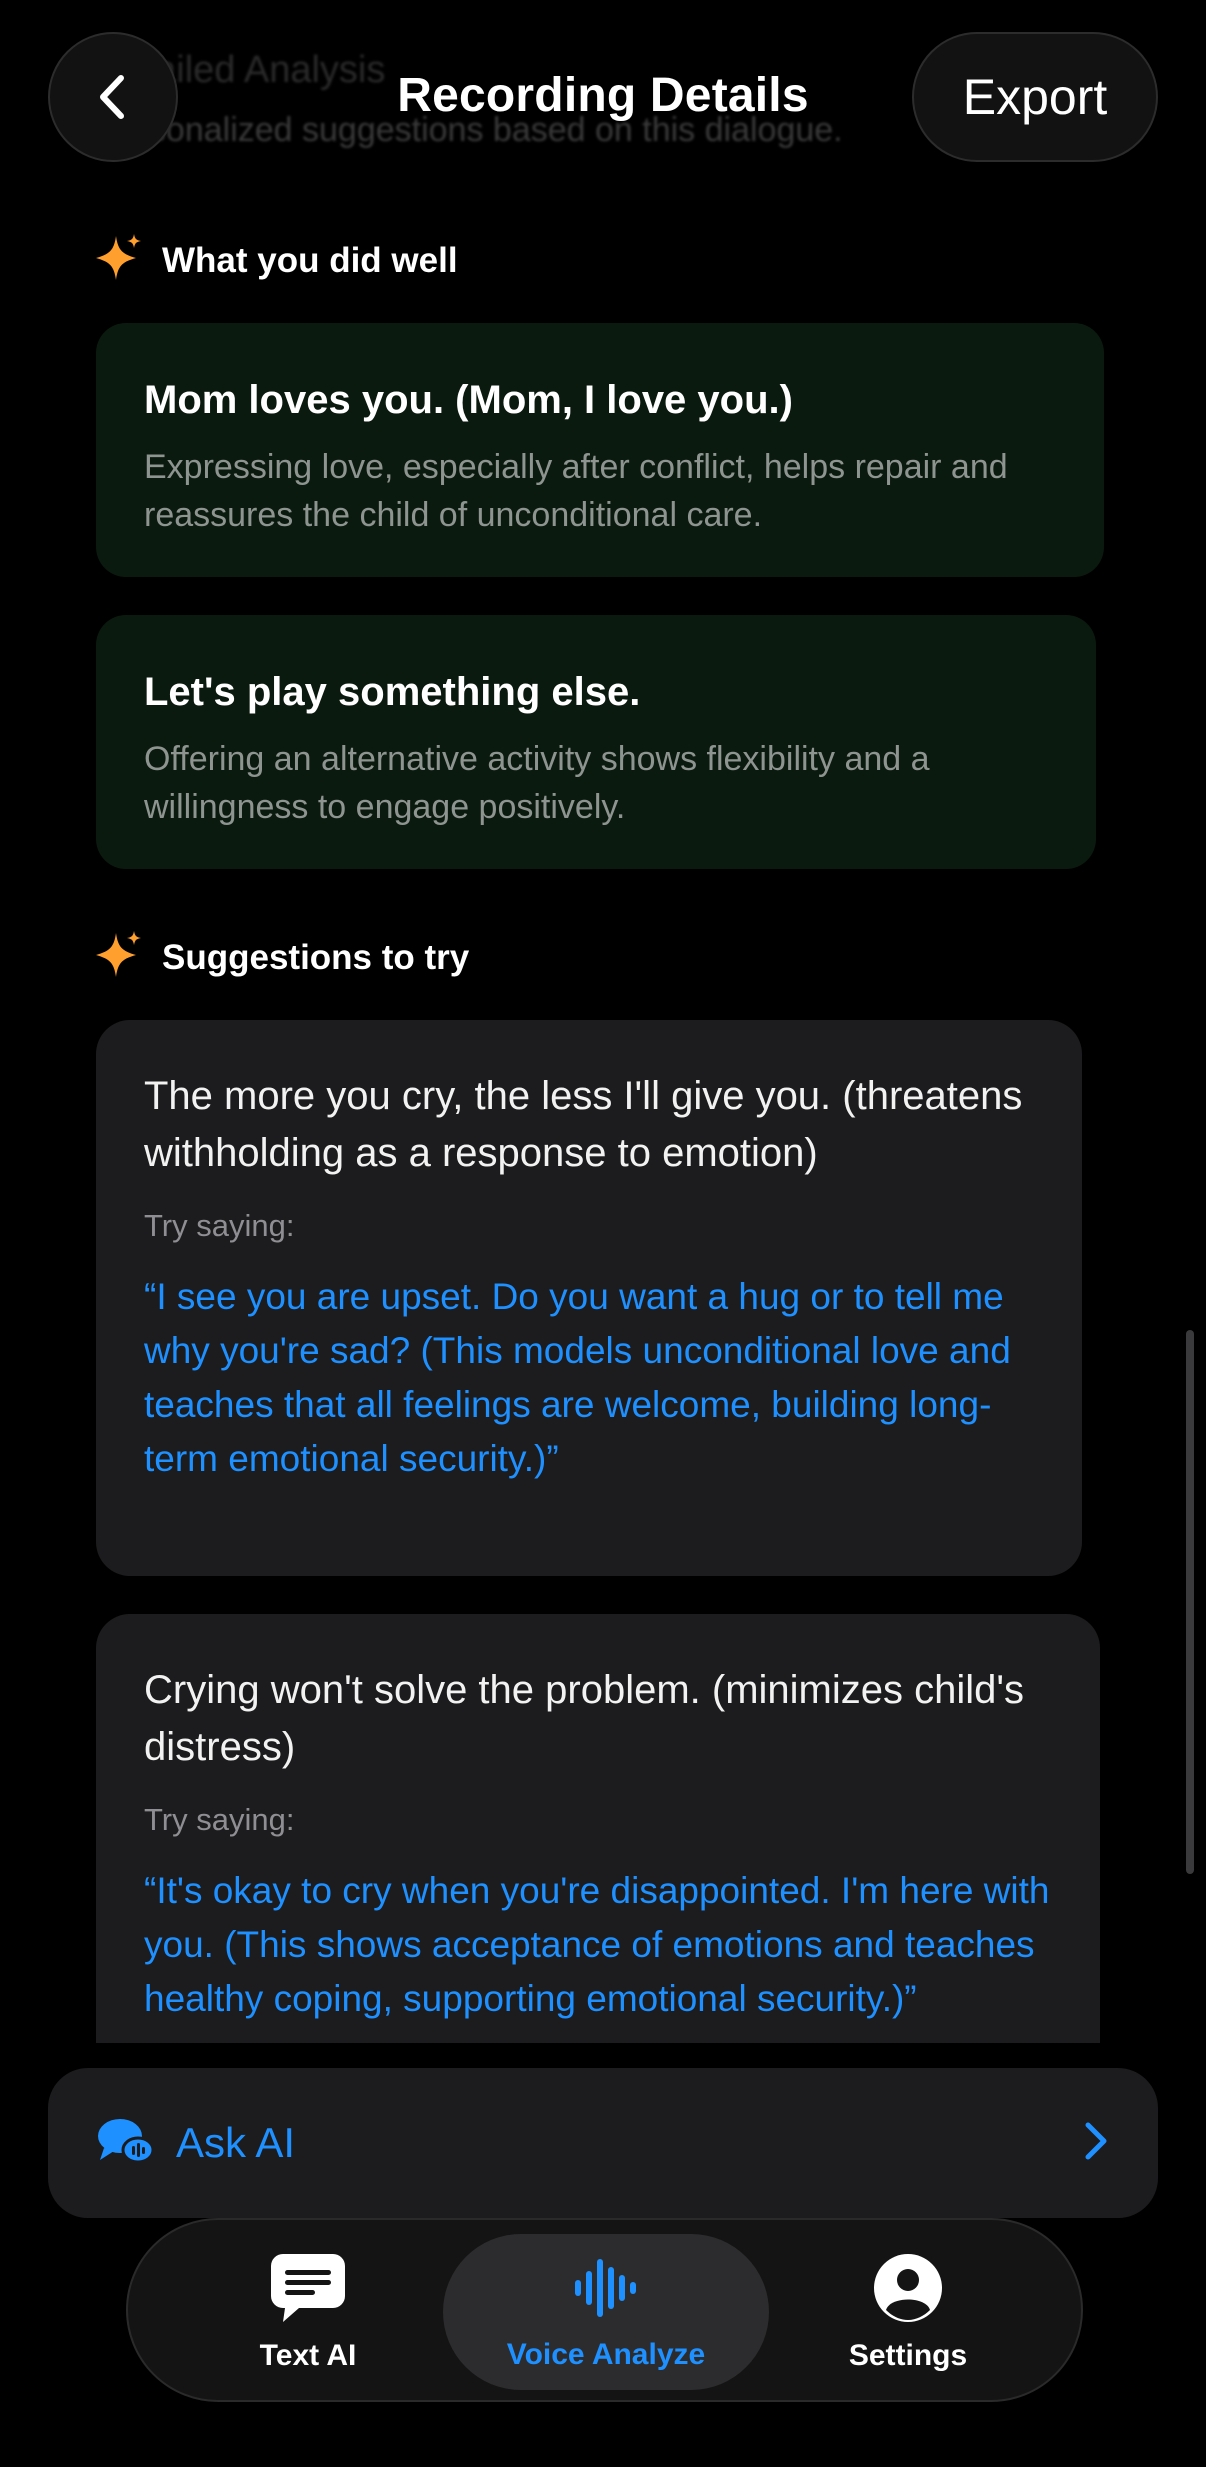 The width and height of the screenshot is (1206, 2467). I want to click on tab-settings: Settings, so click(908, 2312).